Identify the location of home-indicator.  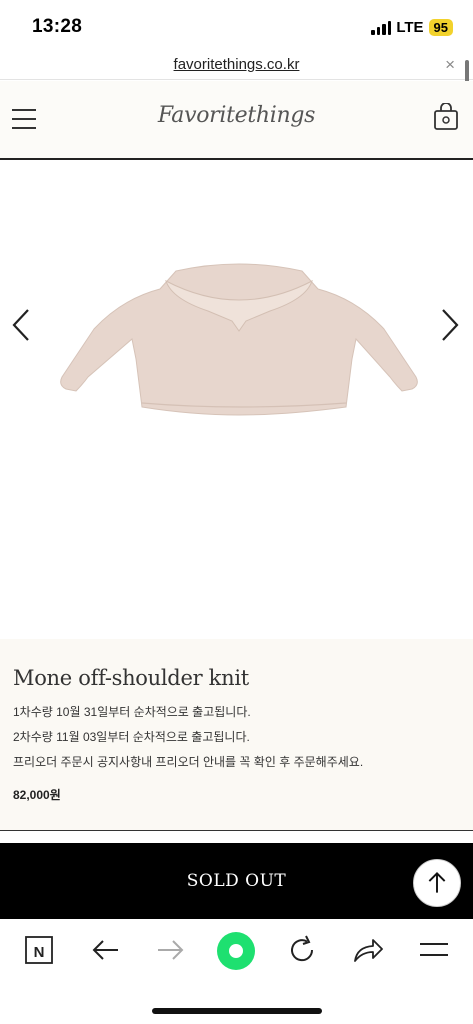
(237, 1011).